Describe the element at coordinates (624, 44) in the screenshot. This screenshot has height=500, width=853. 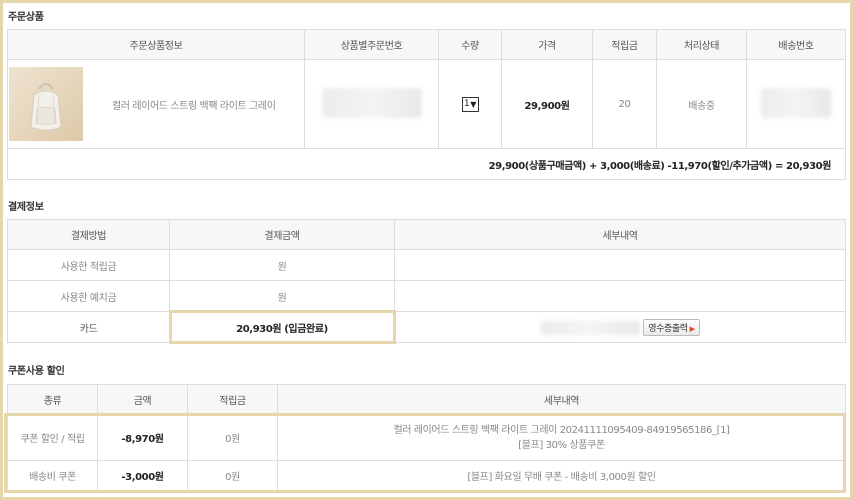
I see `header-points: 적립금` at that location.